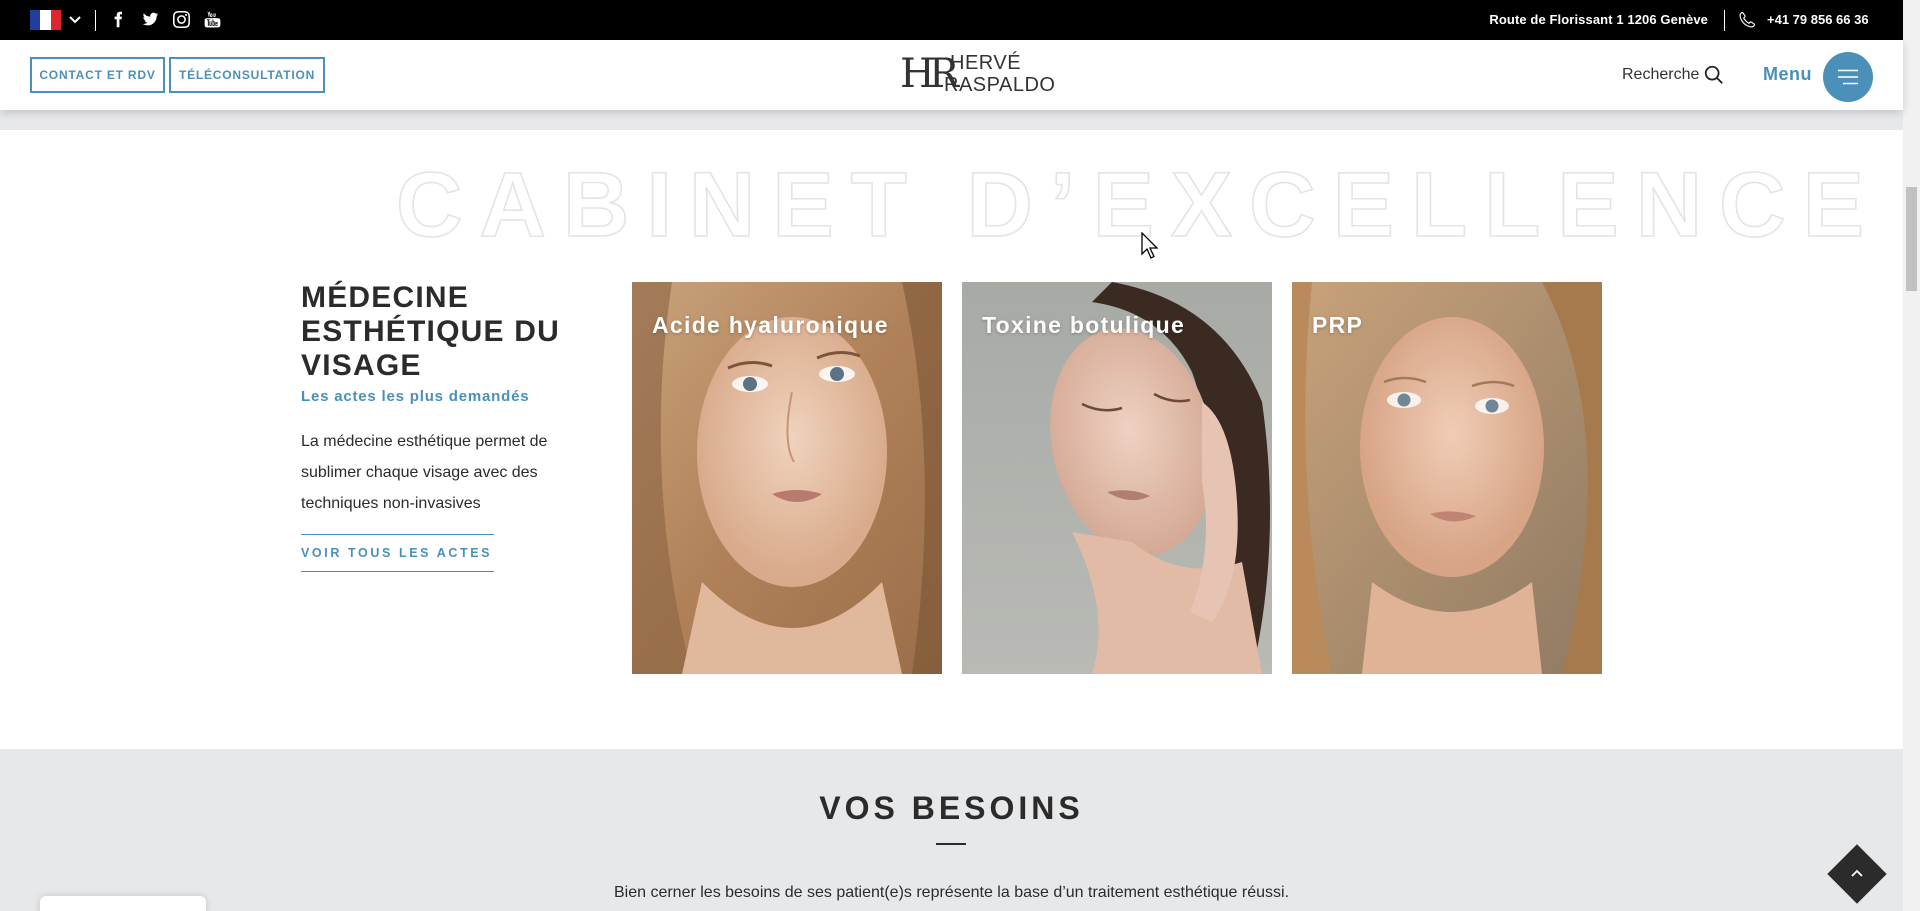 This screenshot has width=1920, height=911. I want to click on twitter-icon, so click(150, 19).